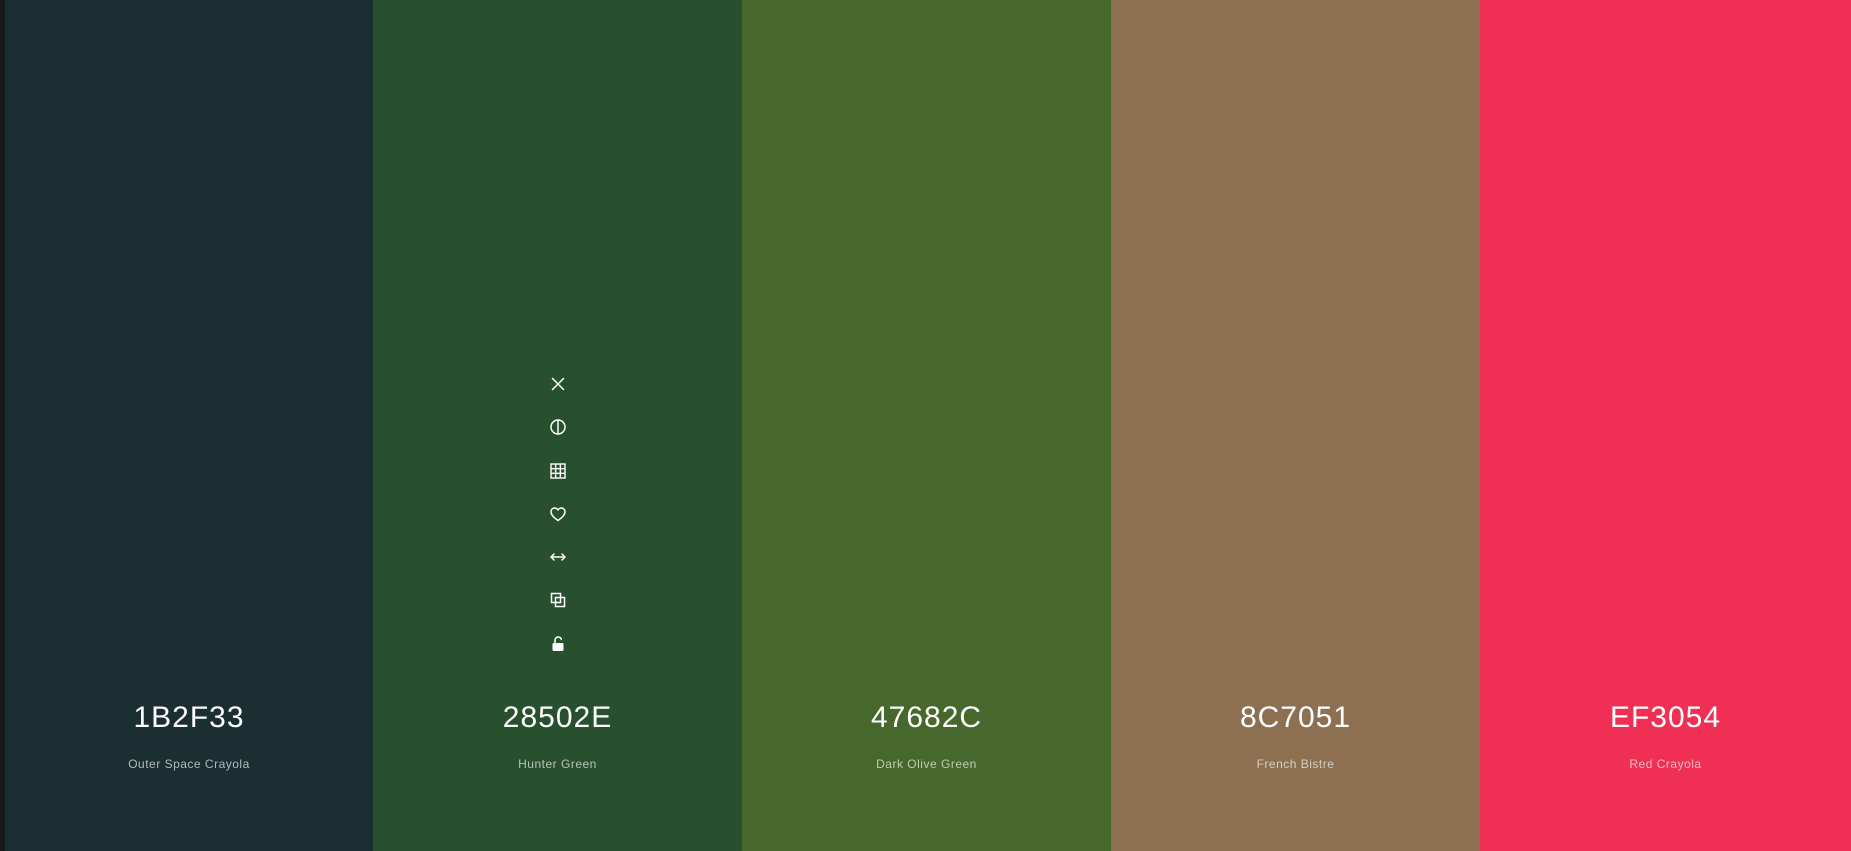 The image size is (1851, 851). I want to click on swatch-color-name: French Bistre, so click(1295, 764).